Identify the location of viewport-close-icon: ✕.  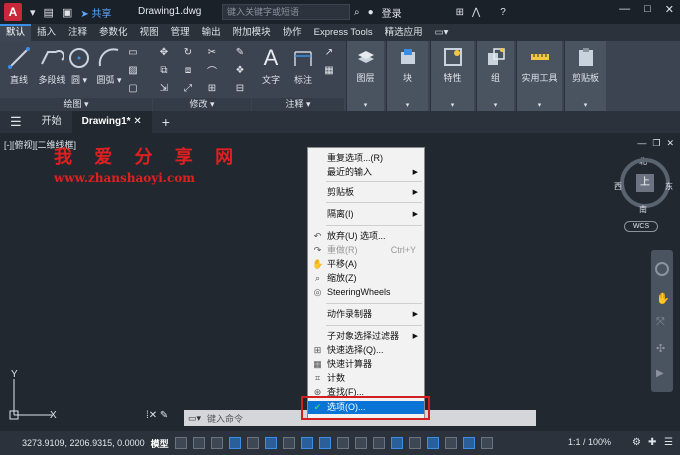
(670, 143).